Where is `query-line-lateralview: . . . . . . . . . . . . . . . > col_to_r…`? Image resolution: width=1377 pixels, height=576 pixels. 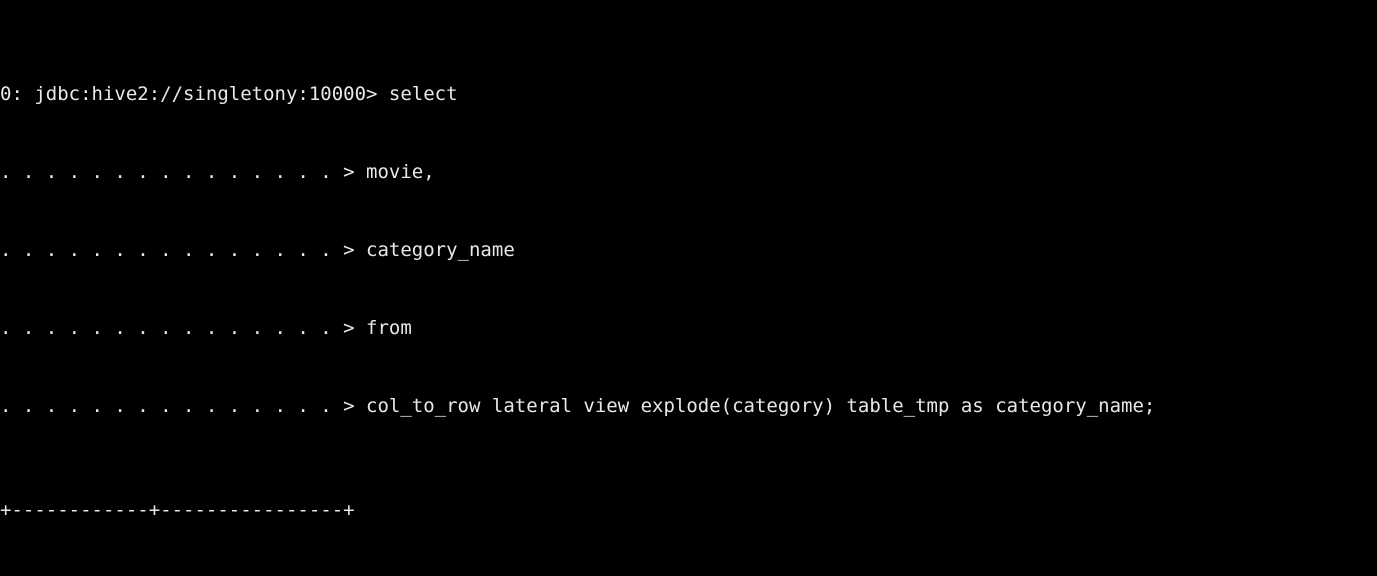 query-line-lateralview: . . . . . . . . . . . . . . . > col_to_r… is located at coordinates (578, 406).